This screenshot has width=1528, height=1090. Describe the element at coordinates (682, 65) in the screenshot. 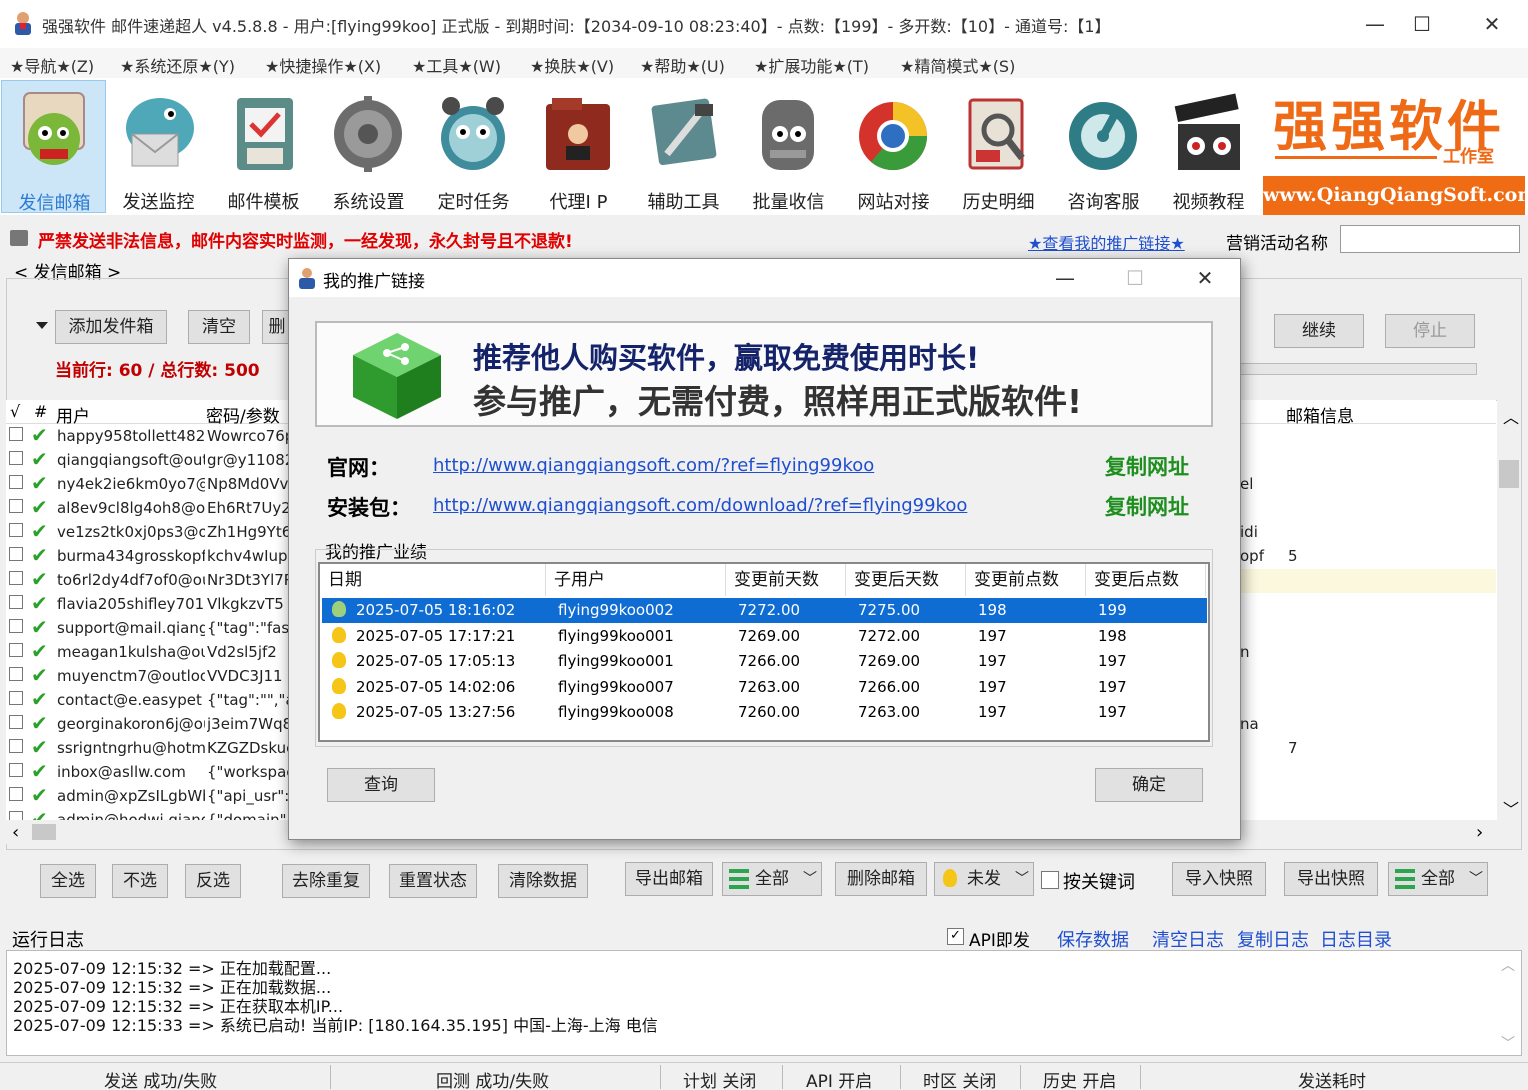

I see `menu-help: ★帮助★(U)` at that location.